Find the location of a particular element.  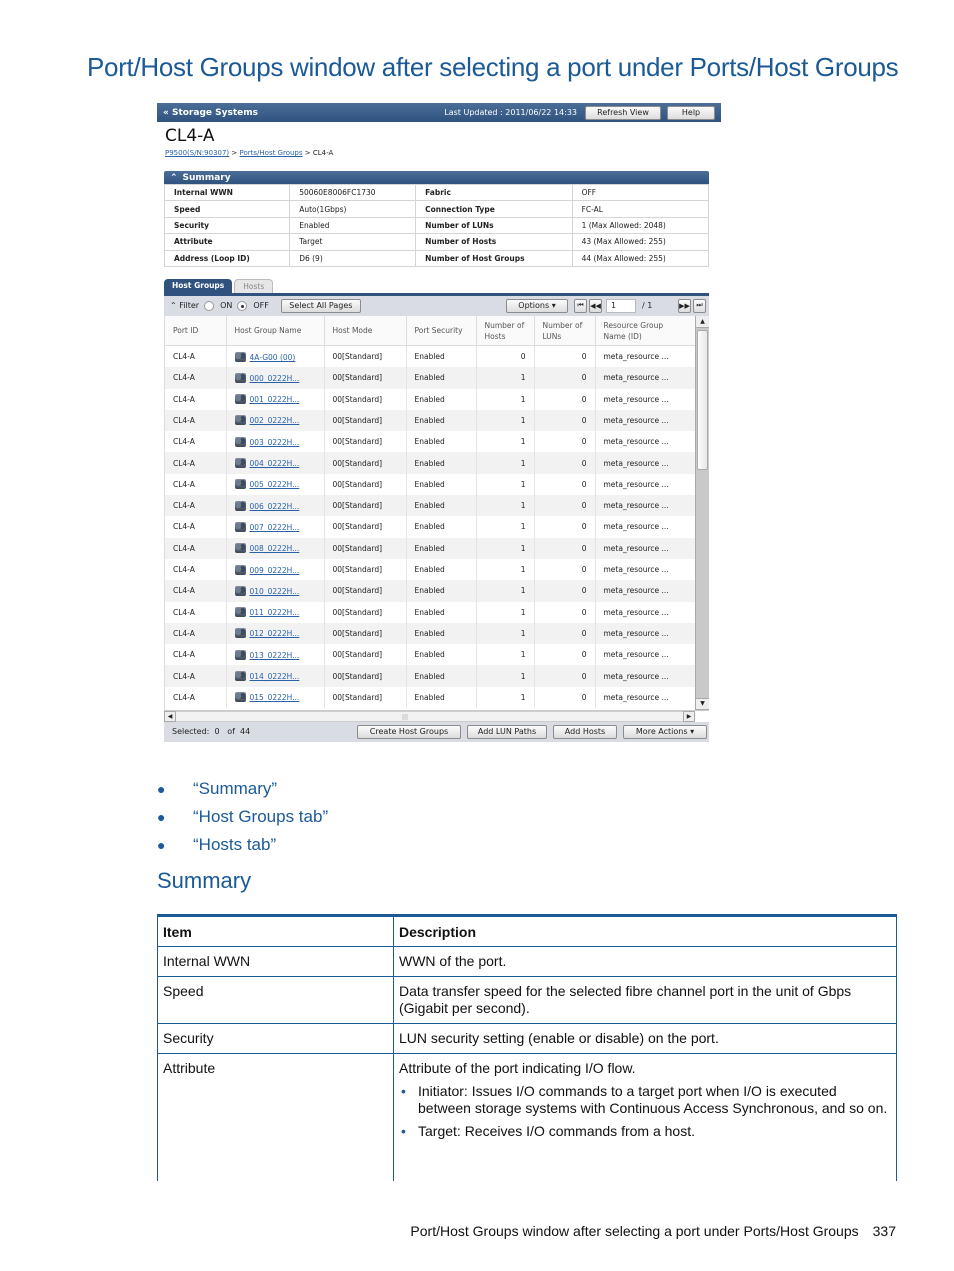

link-hosts-tab: “Hosts tab” is located at coordinates (234, 845).